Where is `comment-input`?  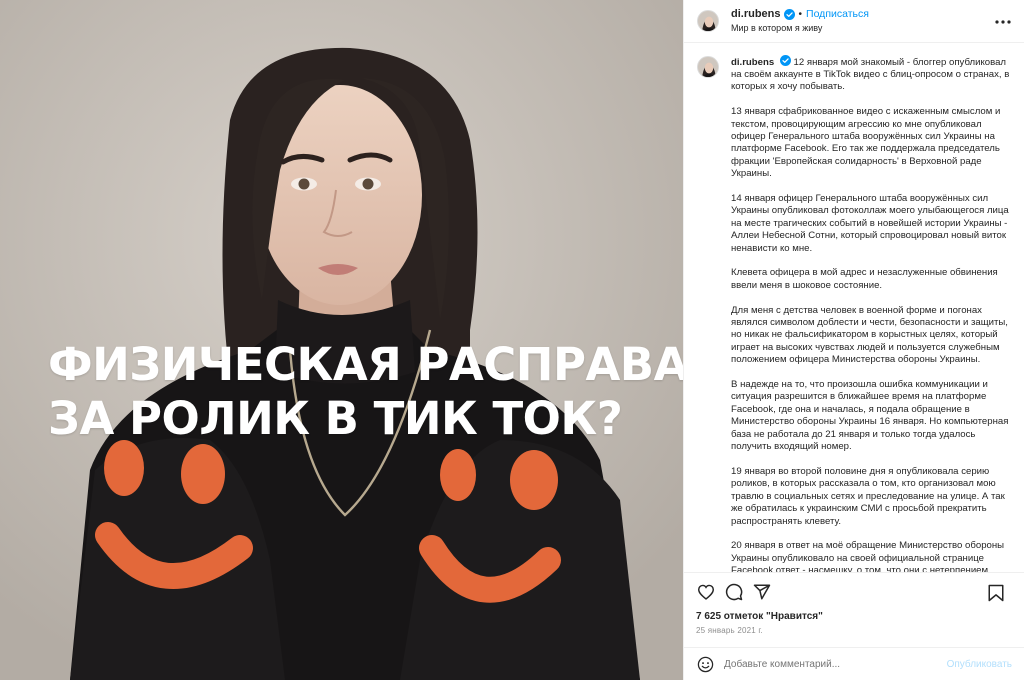
comment-input is located at coordinates (835, 664).